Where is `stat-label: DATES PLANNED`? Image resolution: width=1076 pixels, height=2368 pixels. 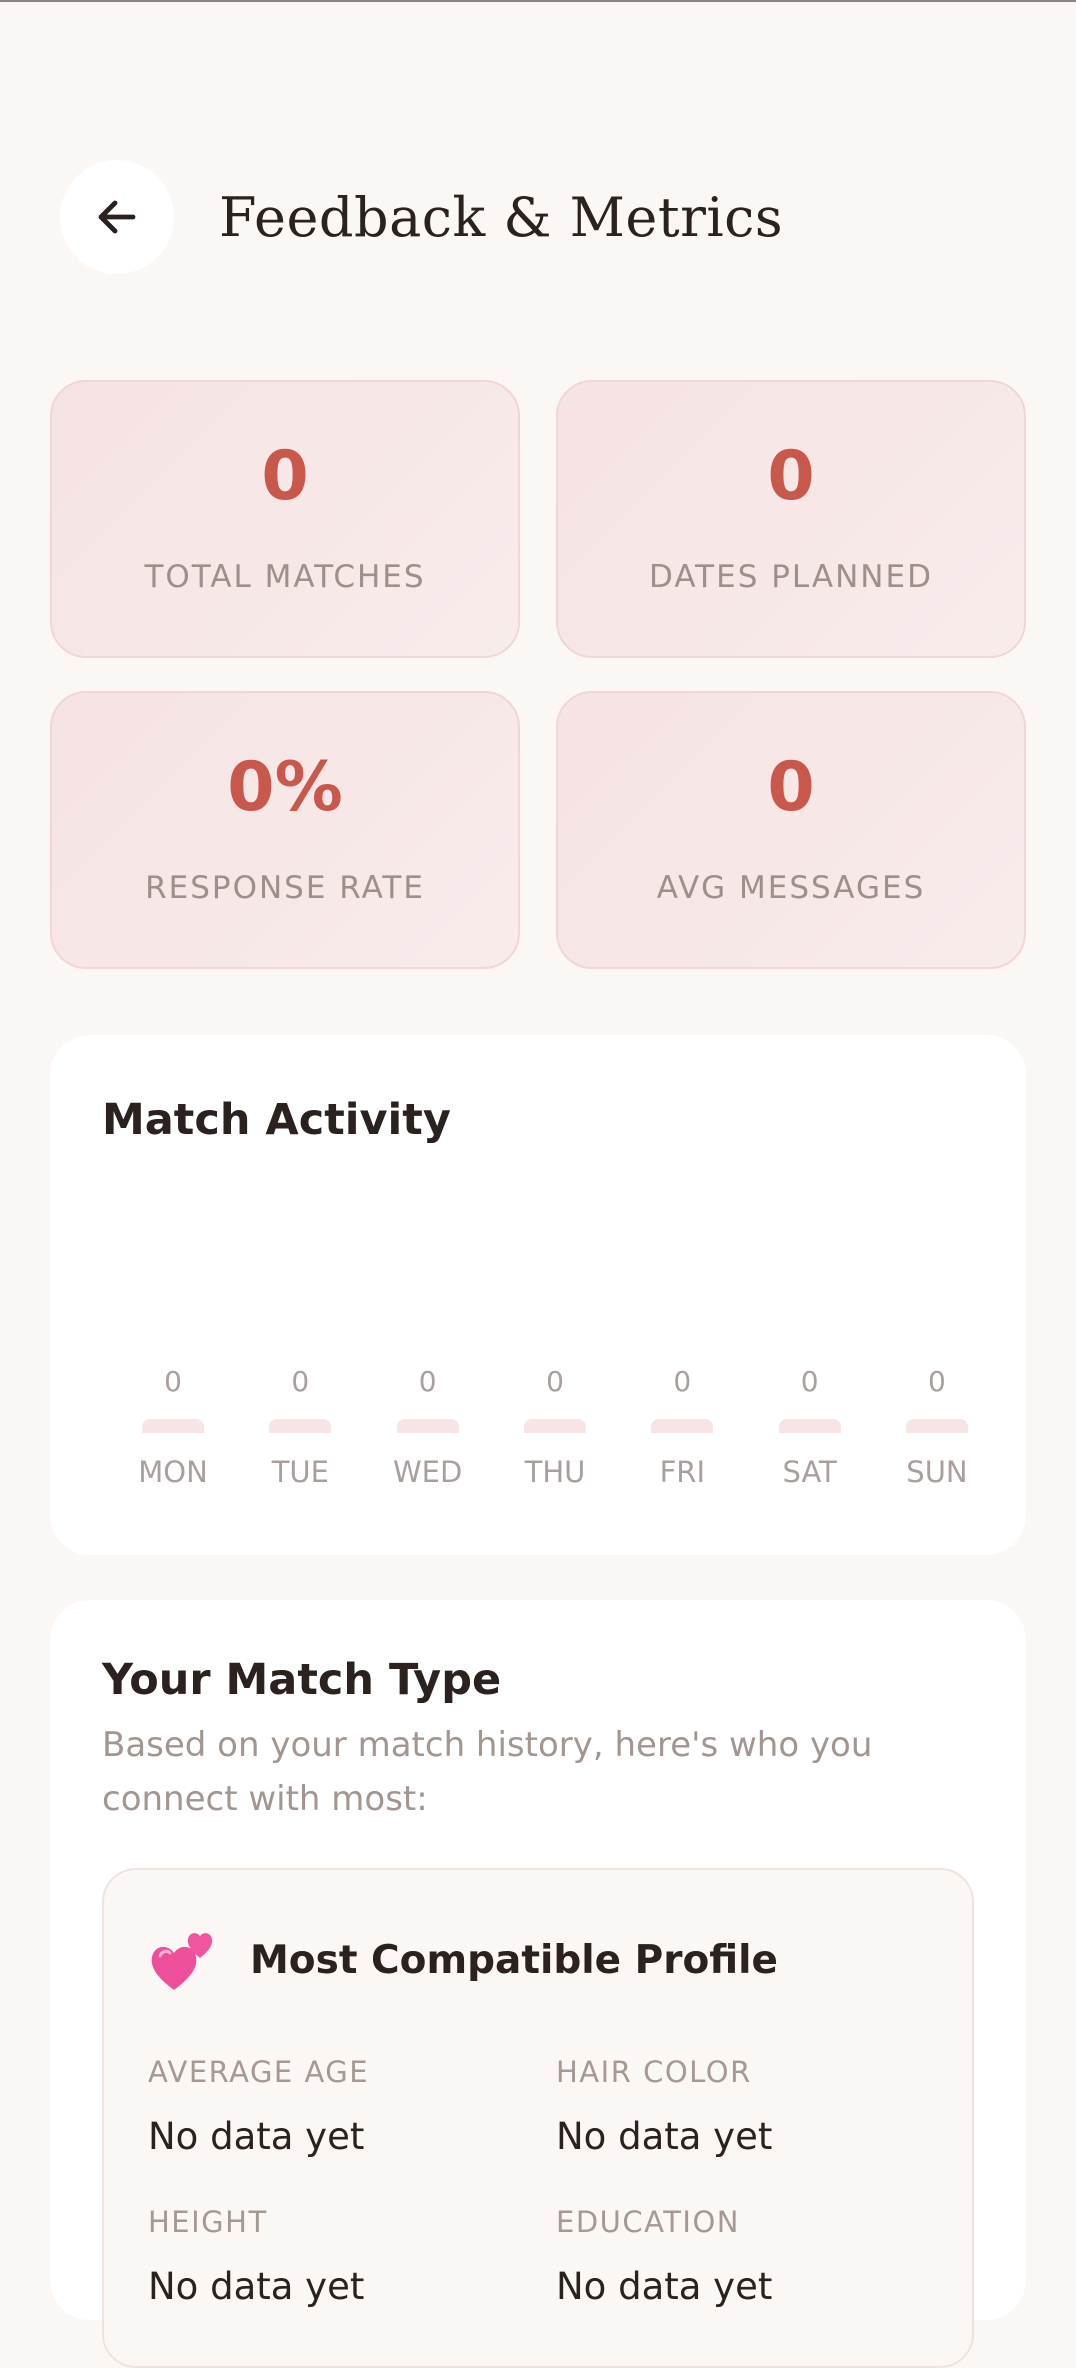
stat-label: DATES PLANNED is located at coordinates (791, 577).